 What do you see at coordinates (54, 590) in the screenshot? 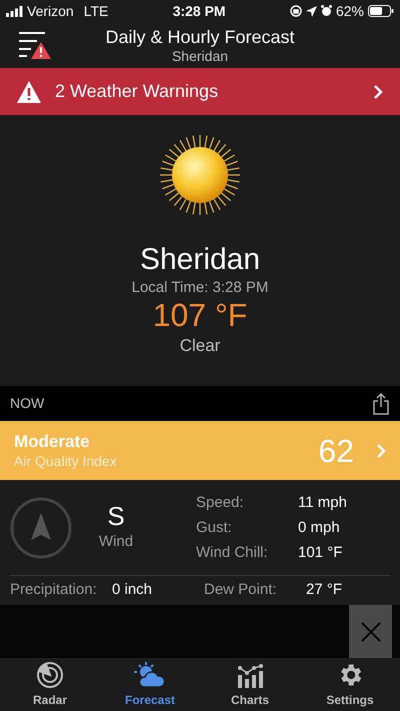
I see `detail-label: Precipitation:` at bounding box center [54, 590].